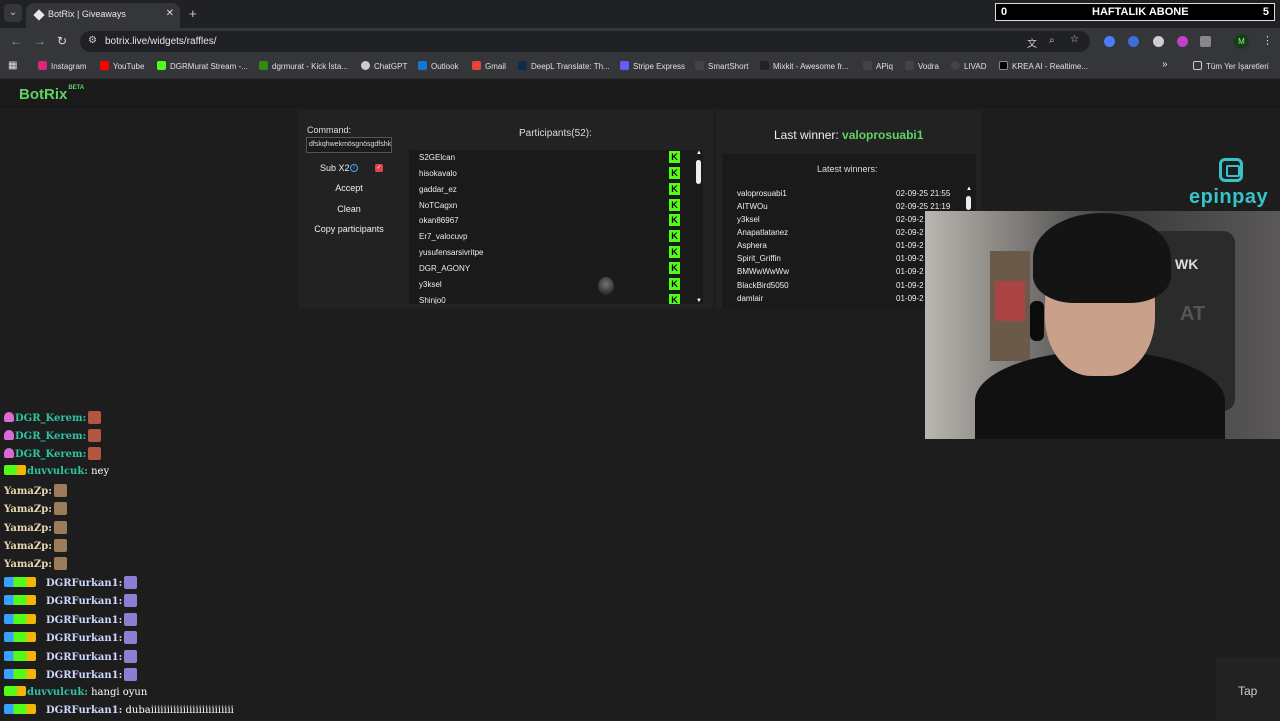 This screenshot has width=1280, height=721. What do you see at coordinates (585, 41) in the screenshot?
I see `address-bar: ⚙ botrix.live/widgets/raffles/ 文 ⌕ ☆` at bounding box center [585, 41].